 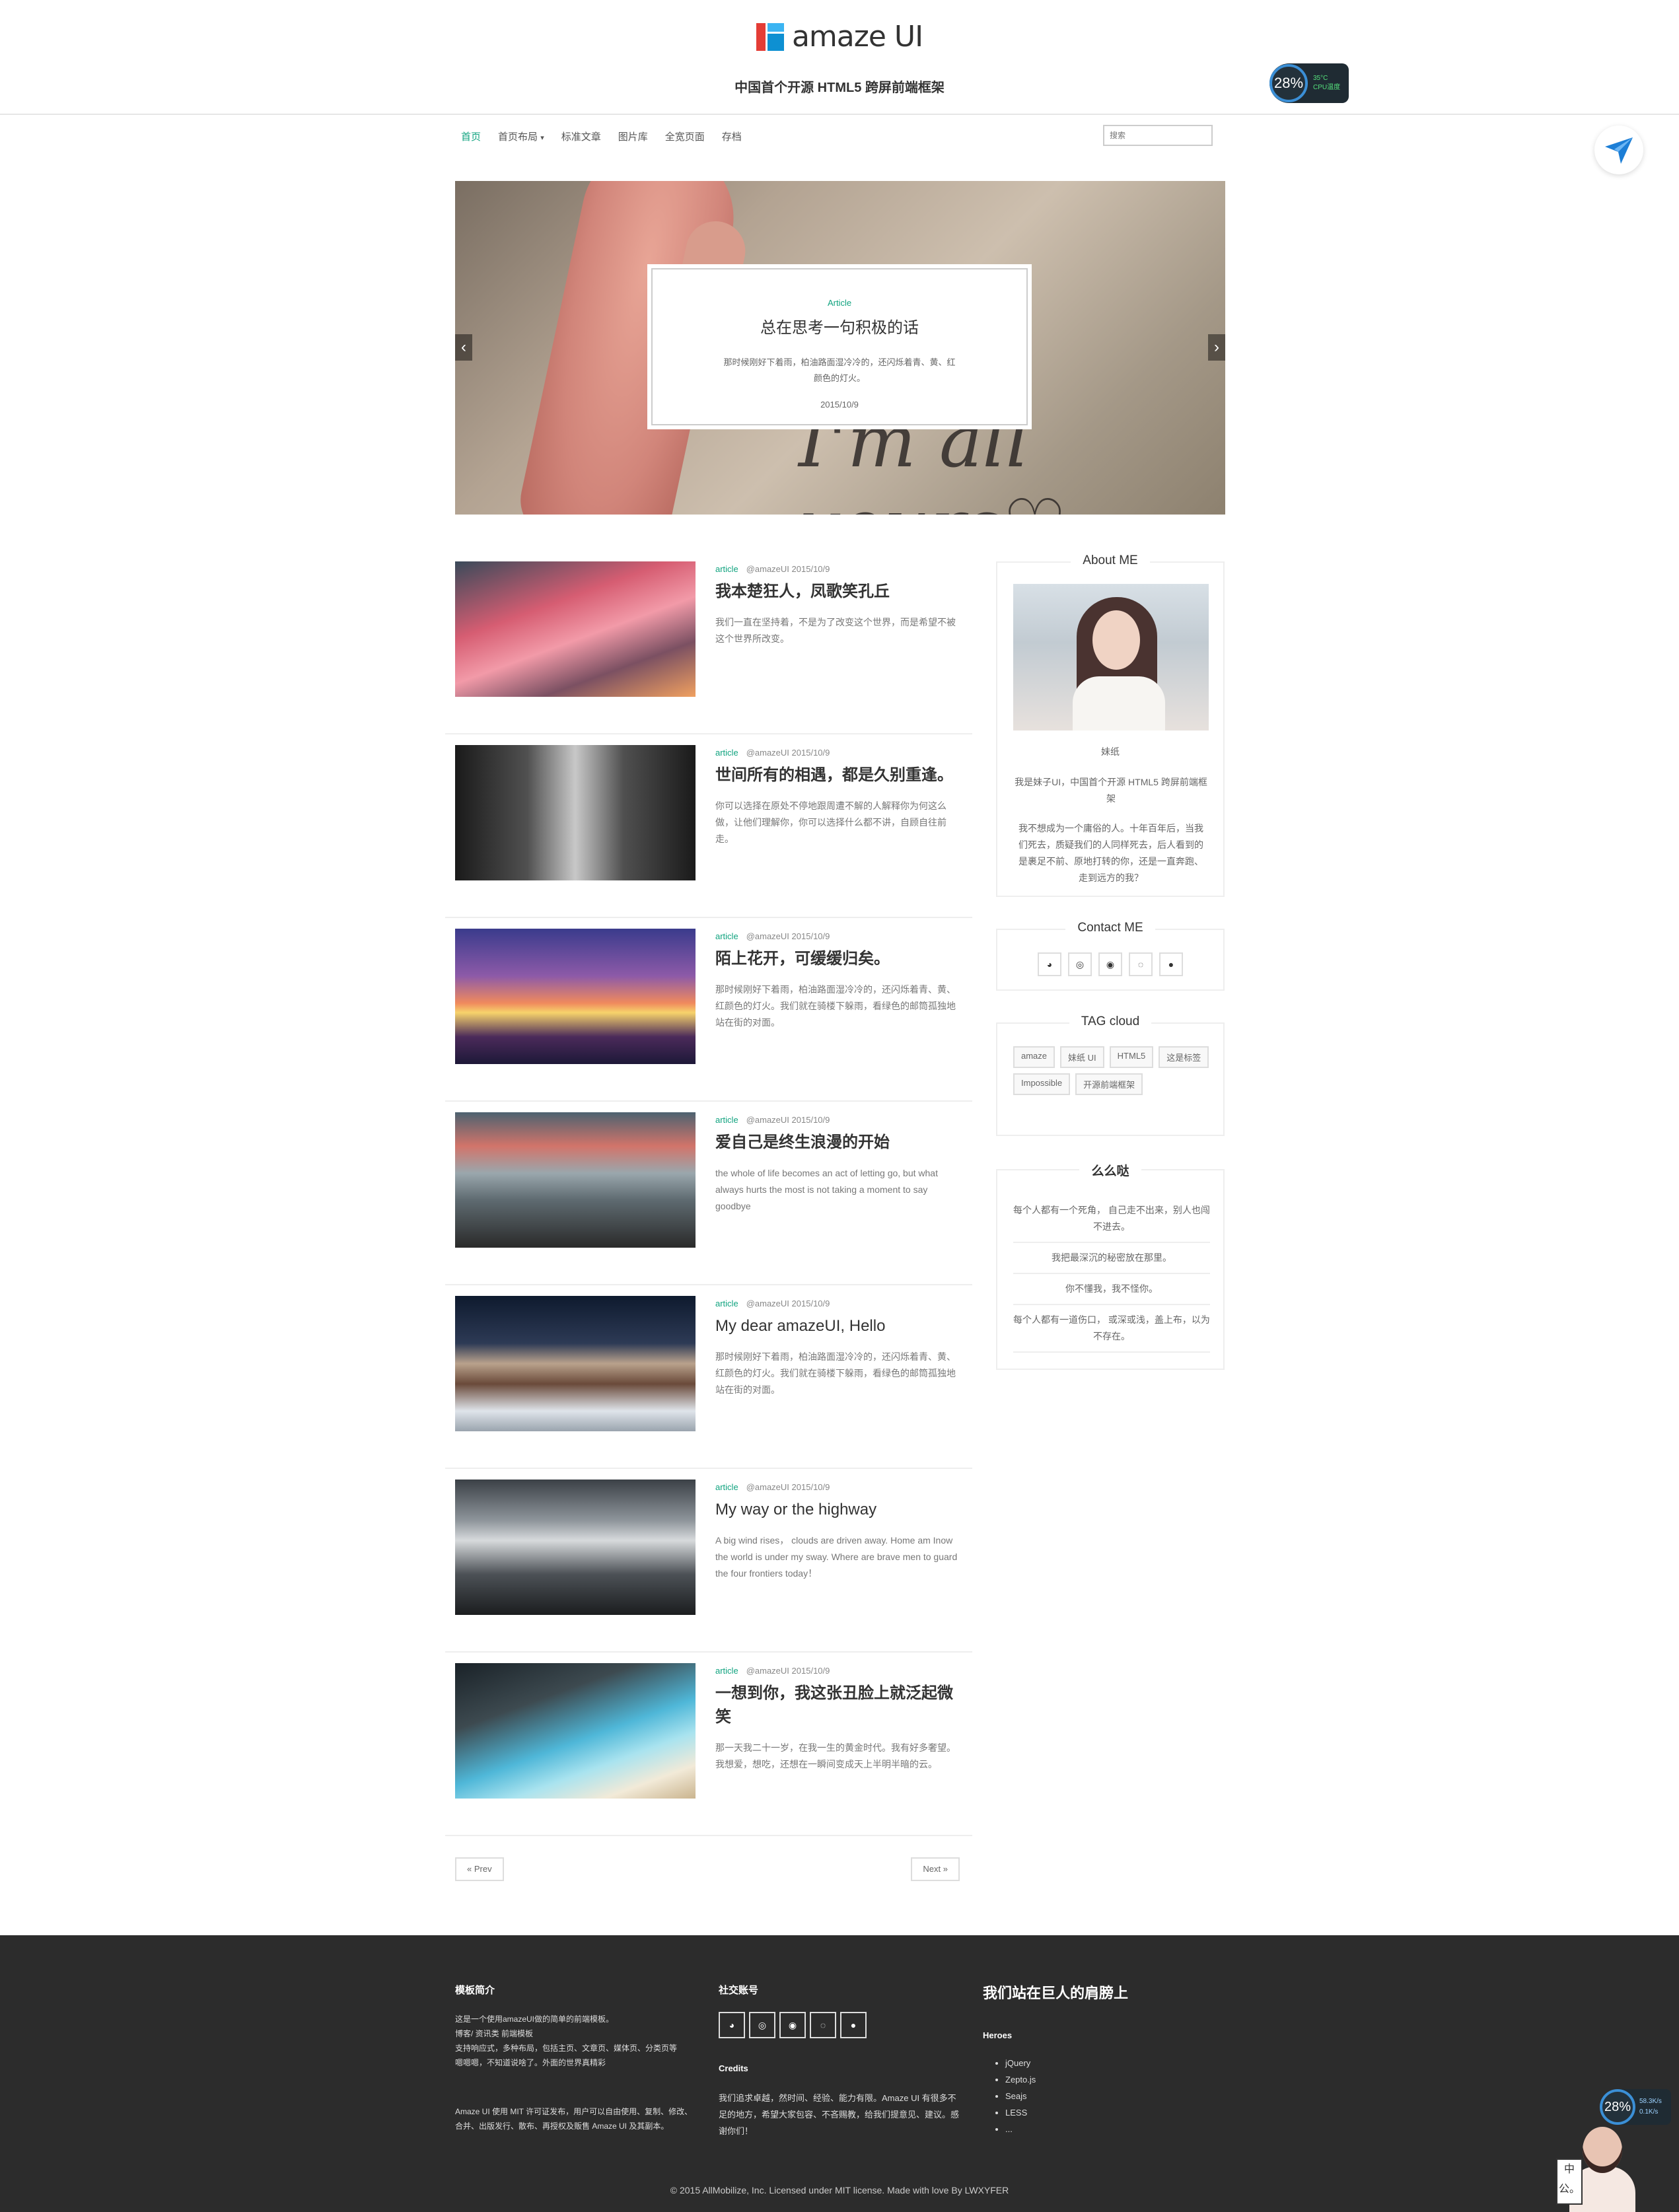 What do you see at coordinates (840, 1143) in the screenshot?
I see `article-title: 爱自己是终生浪漫的开始` at bounding box center [840, 1143].